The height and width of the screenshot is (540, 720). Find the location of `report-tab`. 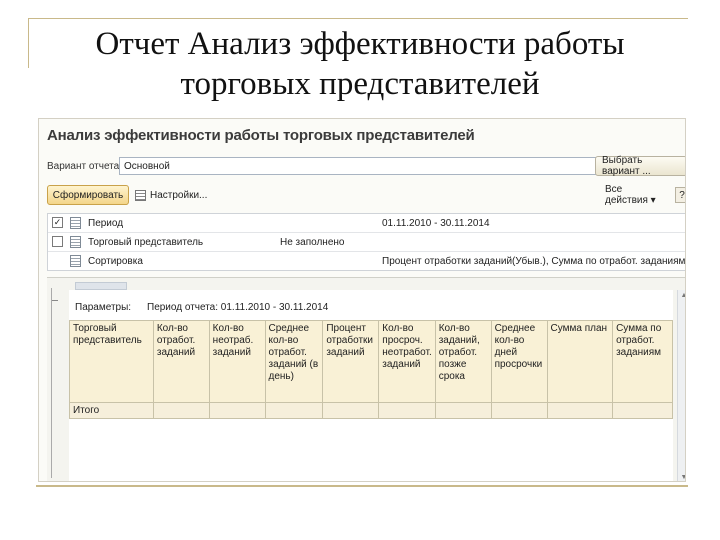

report-tab is located at coordinates (101, 286).